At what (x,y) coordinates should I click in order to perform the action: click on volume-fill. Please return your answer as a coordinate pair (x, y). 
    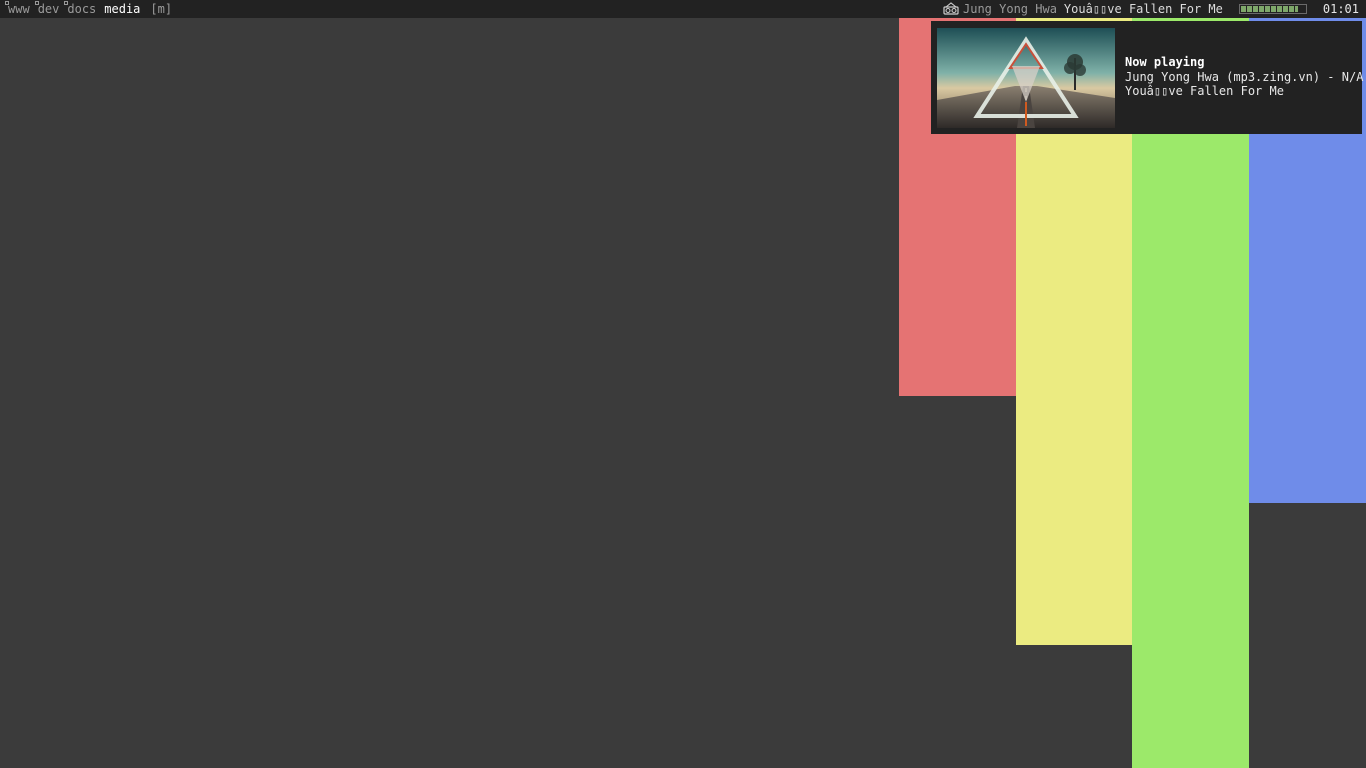
    Looking at the image, I should click on (1269, 9).